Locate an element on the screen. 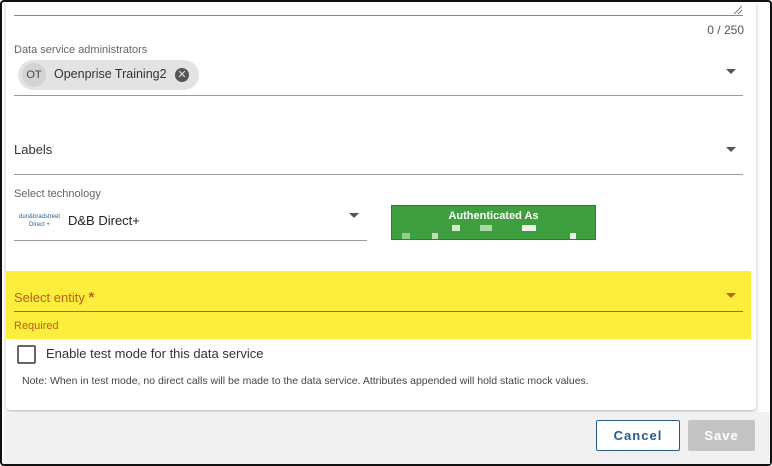 Image resolution: width=772 pixels, height=466 pixels. technology-underline is located at coordinates (190, 240).